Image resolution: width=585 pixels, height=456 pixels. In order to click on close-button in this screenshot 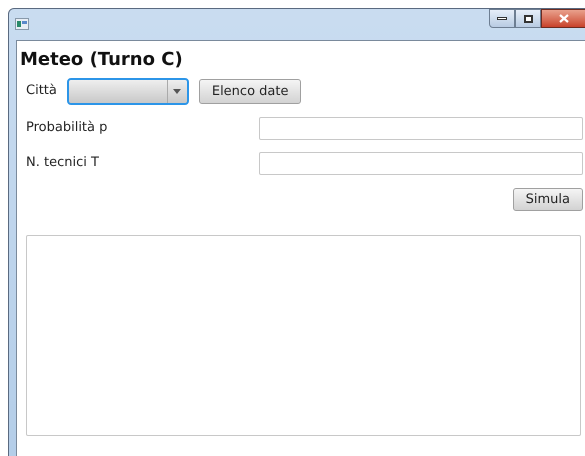, I will do `click(563, 18)`.